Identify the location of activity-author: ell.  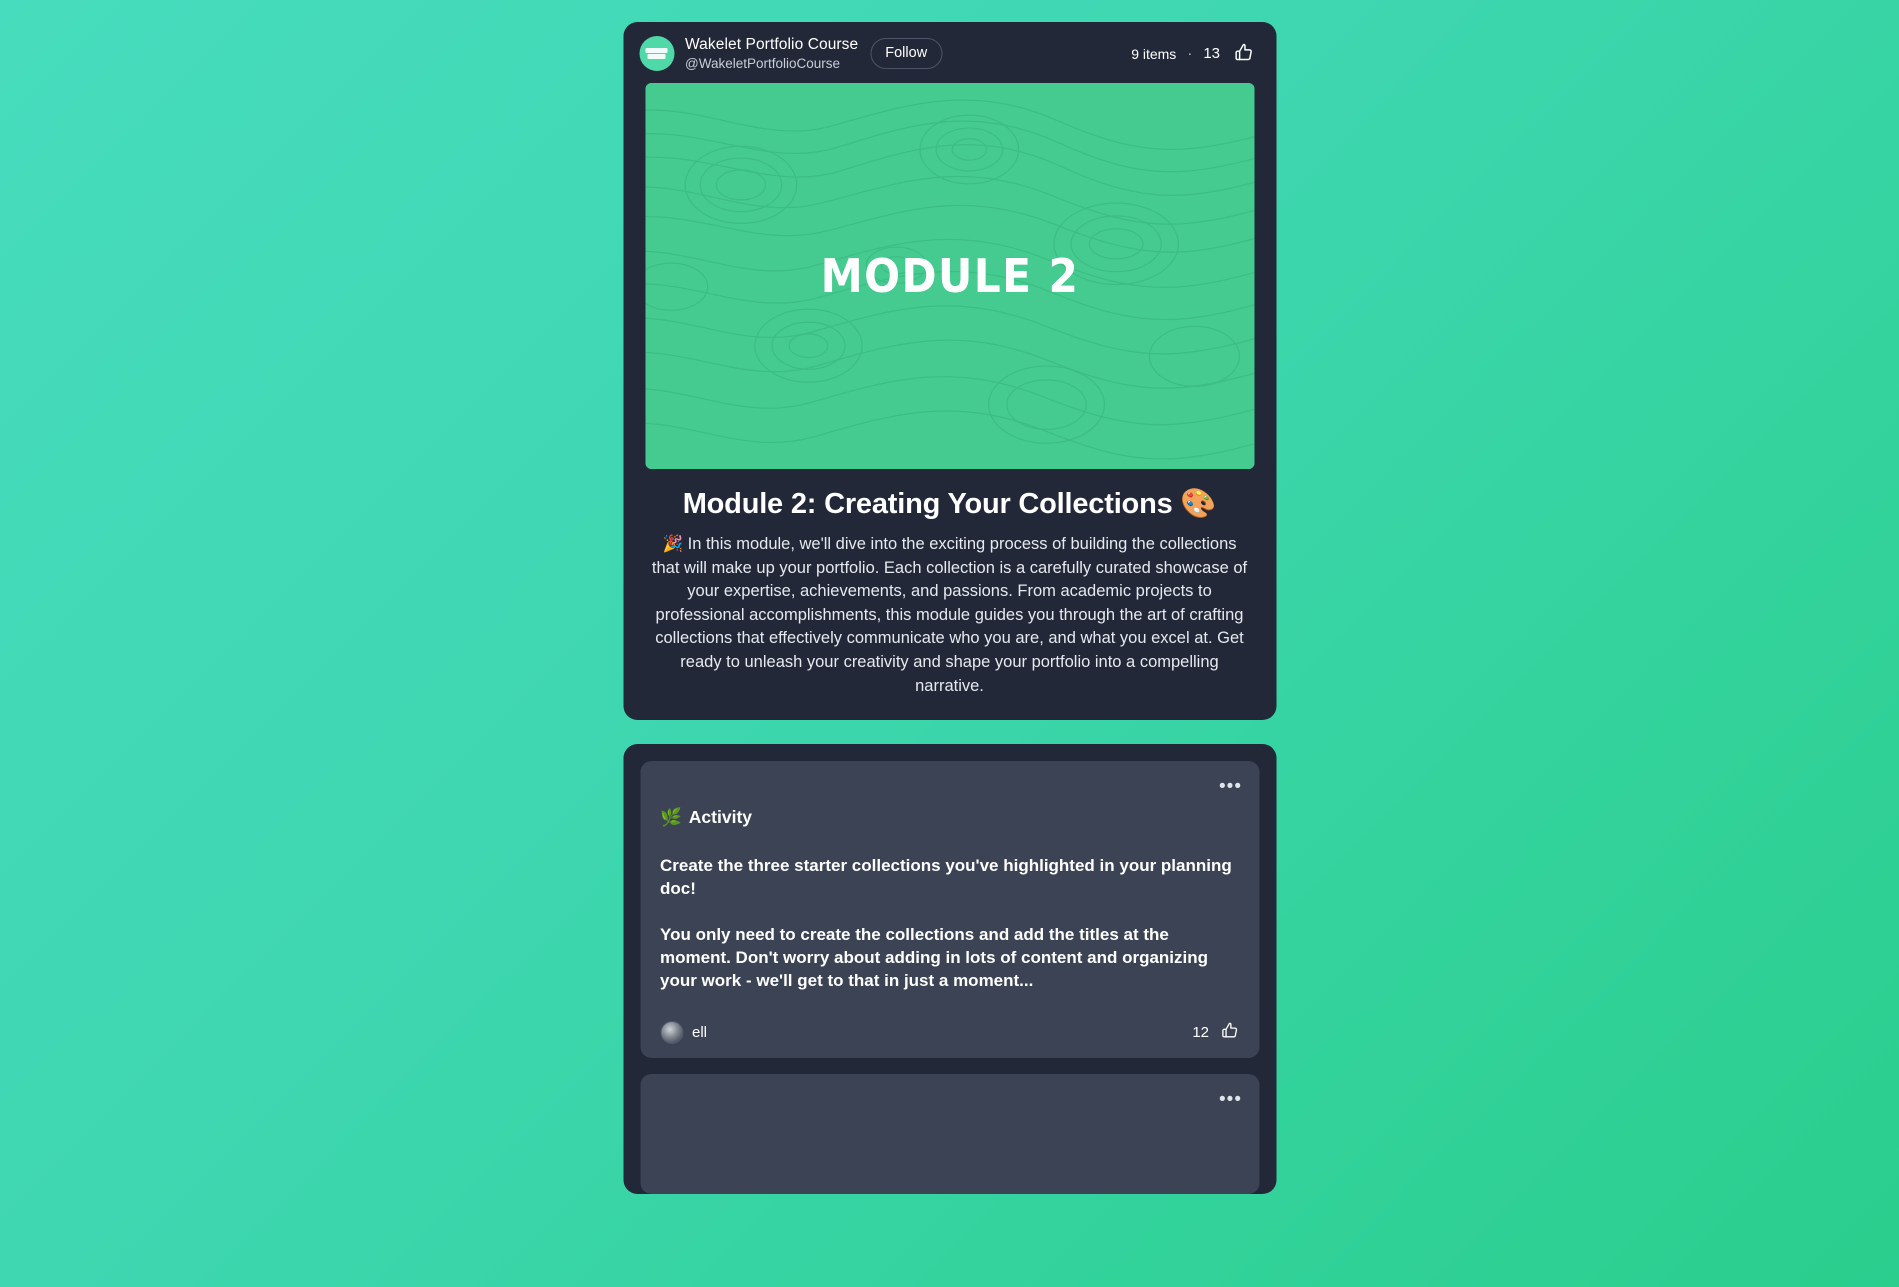
(684, 1032).